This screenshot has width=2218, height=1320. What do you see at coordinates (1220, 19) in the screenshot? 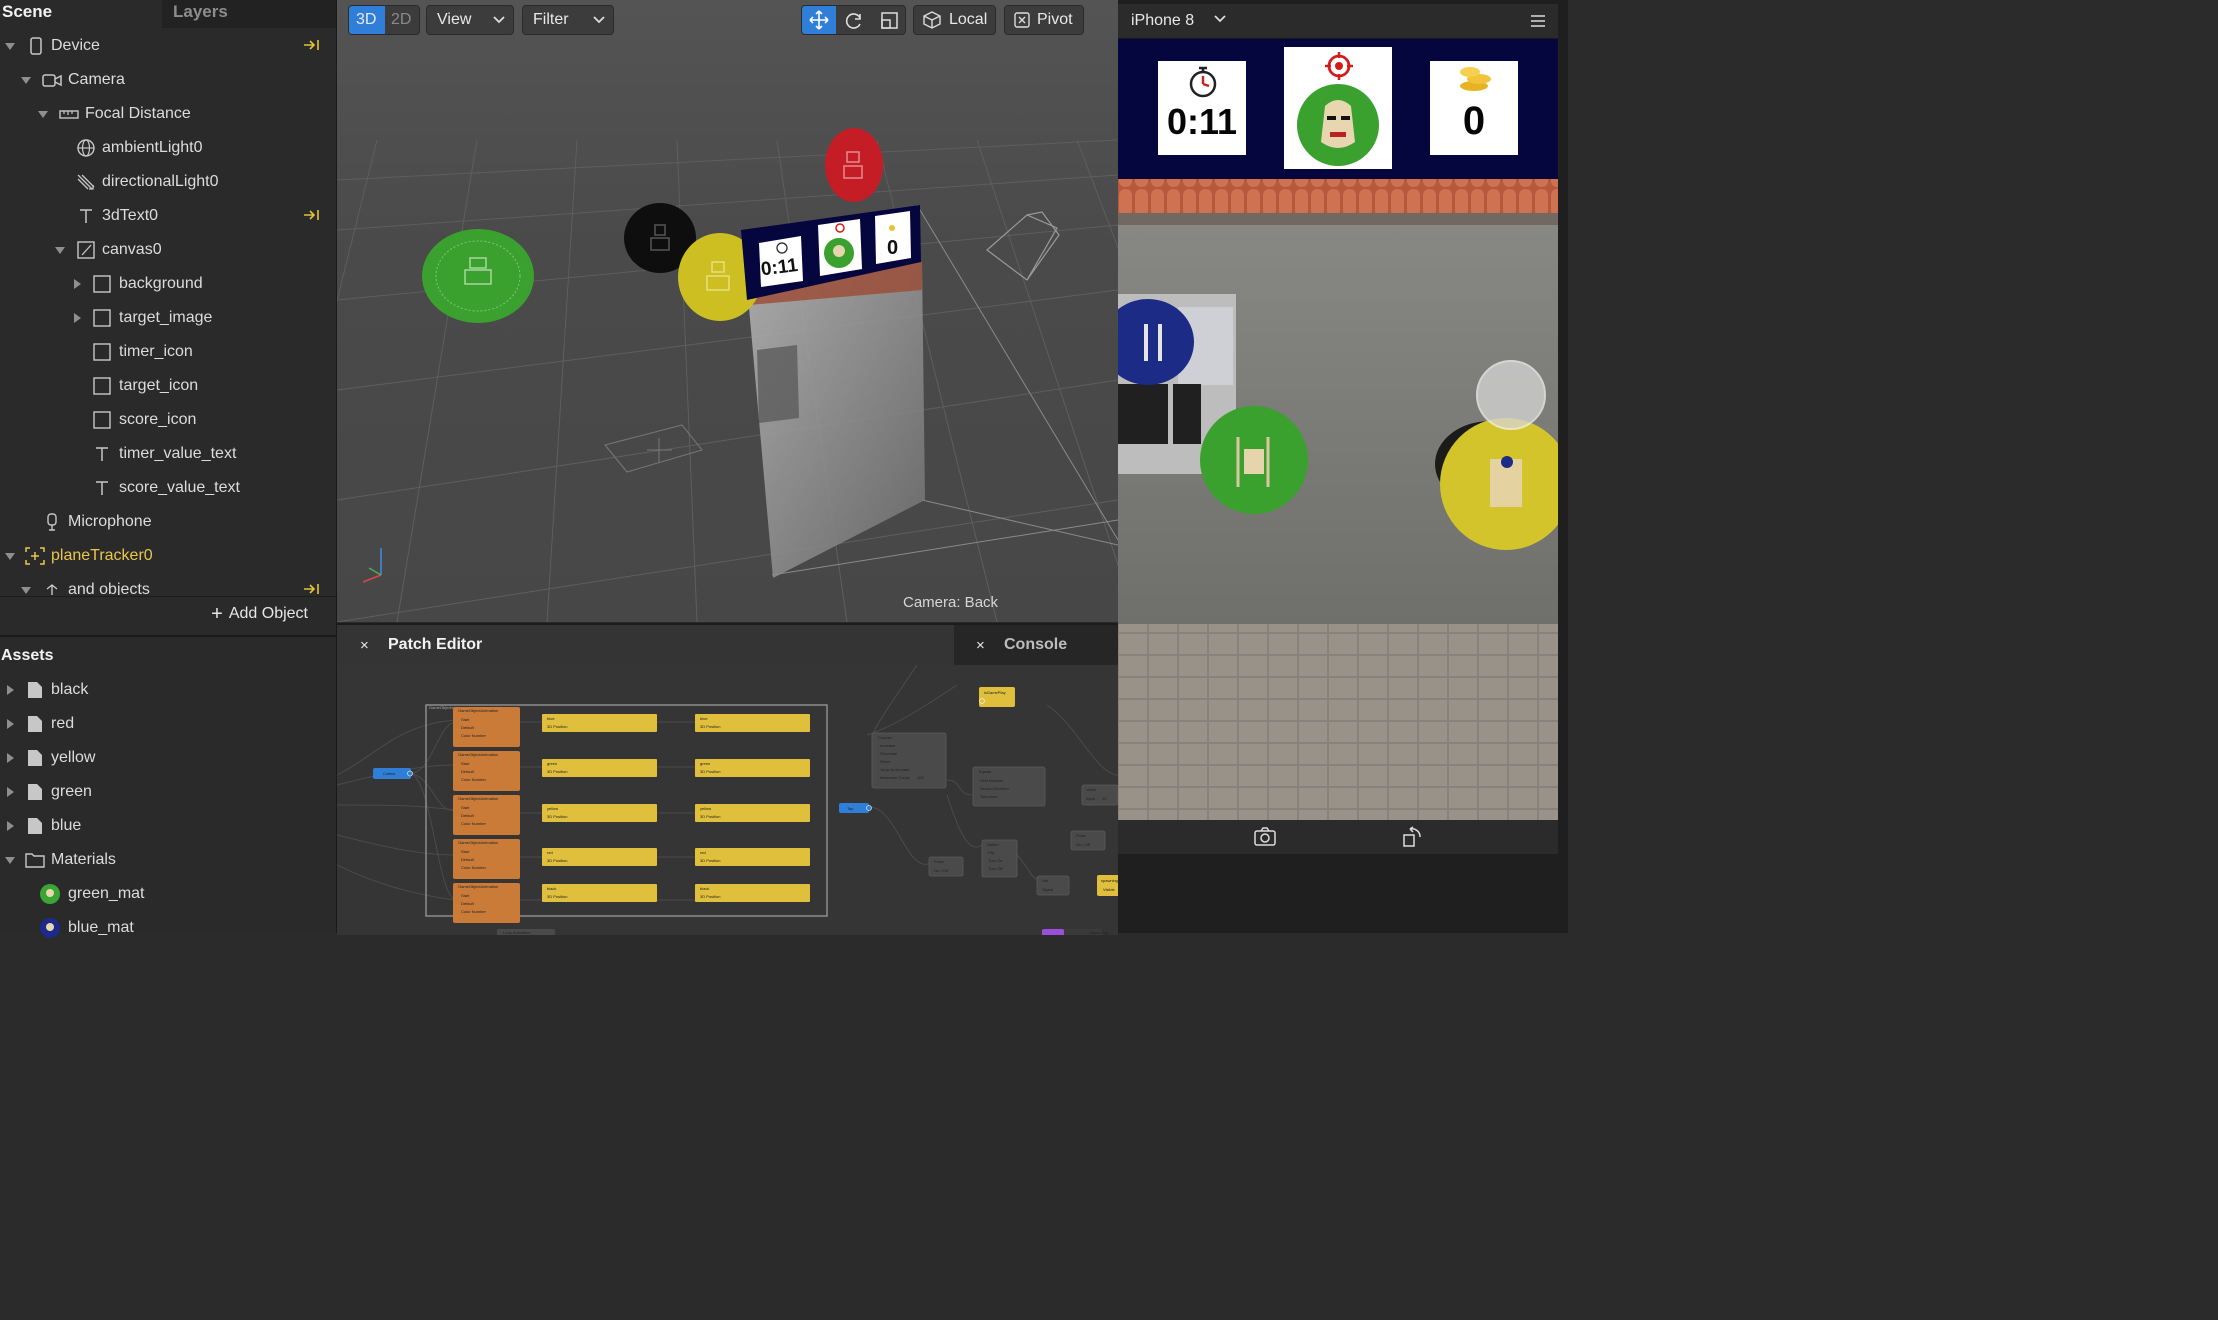
I see `chevron-down-icon` at bounding box center [1220, 19].